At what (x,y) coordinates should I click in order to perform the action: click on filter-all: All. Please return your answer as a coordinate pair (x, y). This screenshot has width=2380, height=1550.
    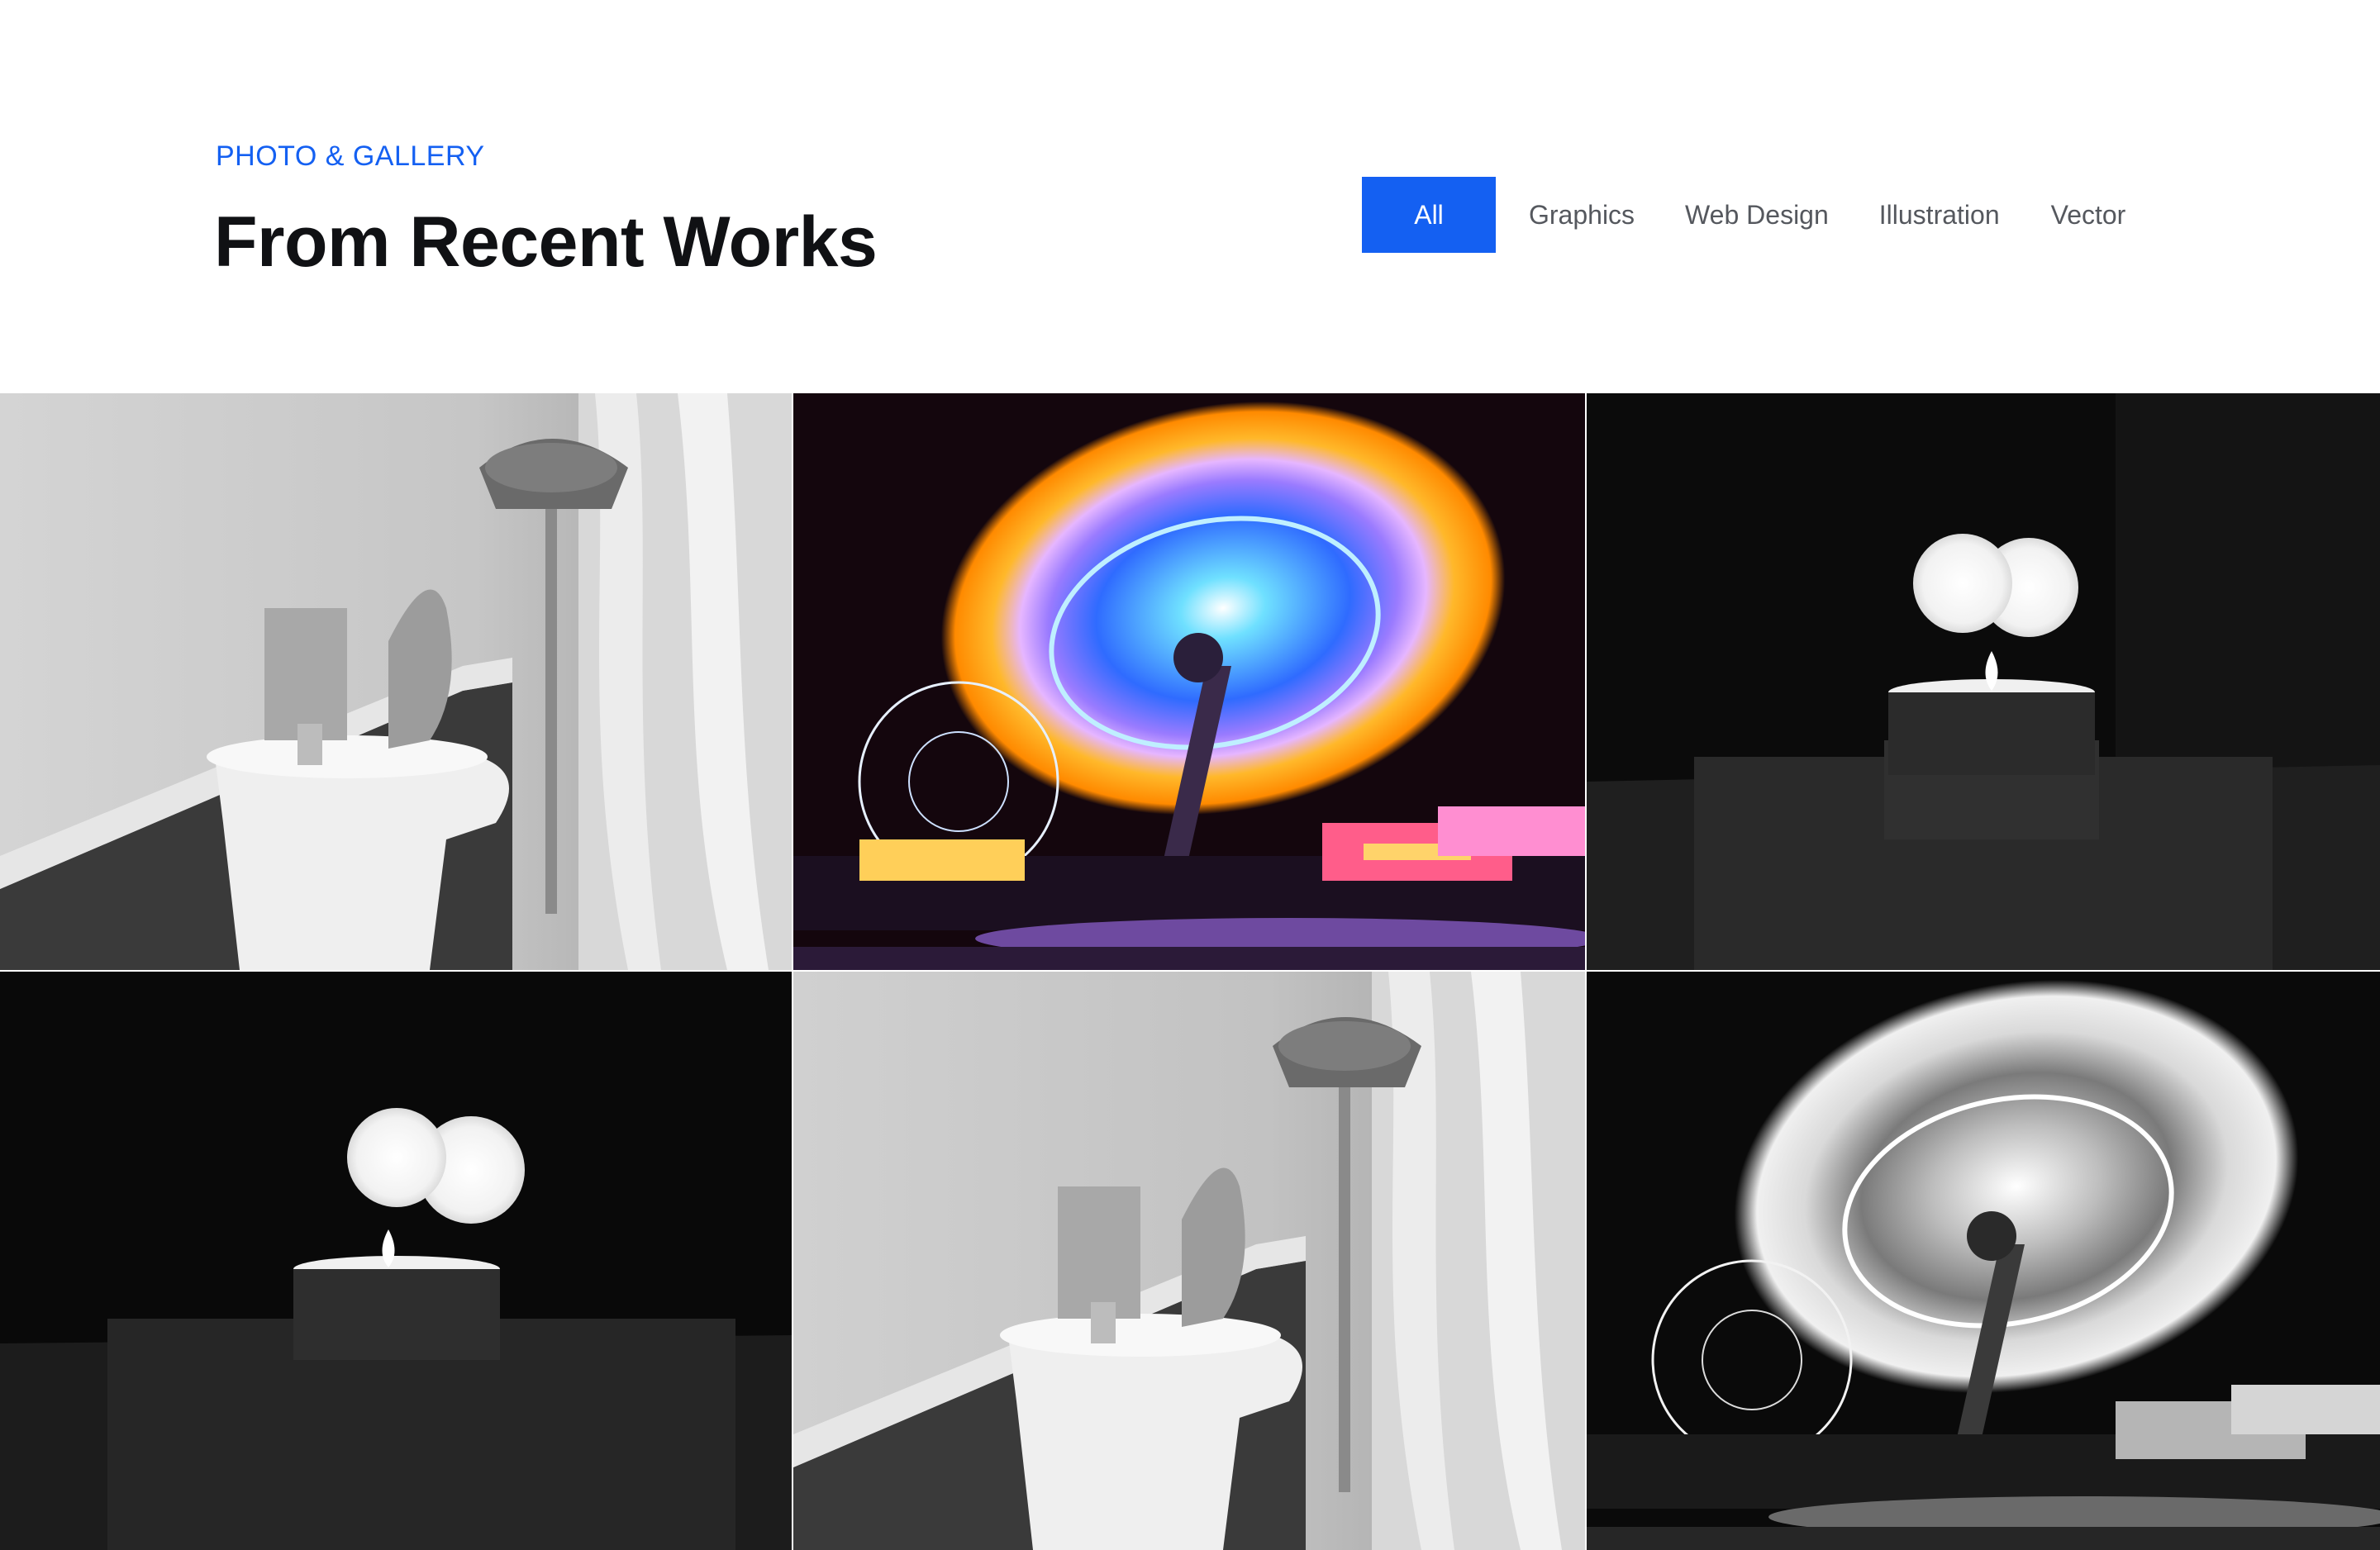
    Looking at the image, I should click on (1429, 215).